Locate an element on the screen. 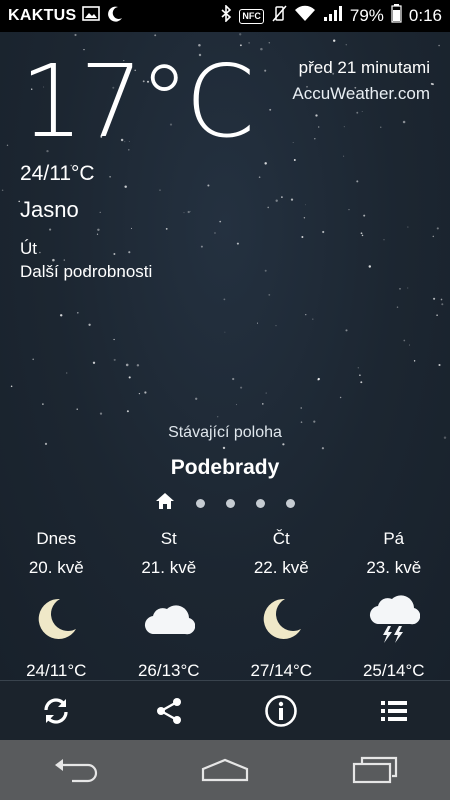  forecast-day-name: Dnes is located at coordinates (56, 538).